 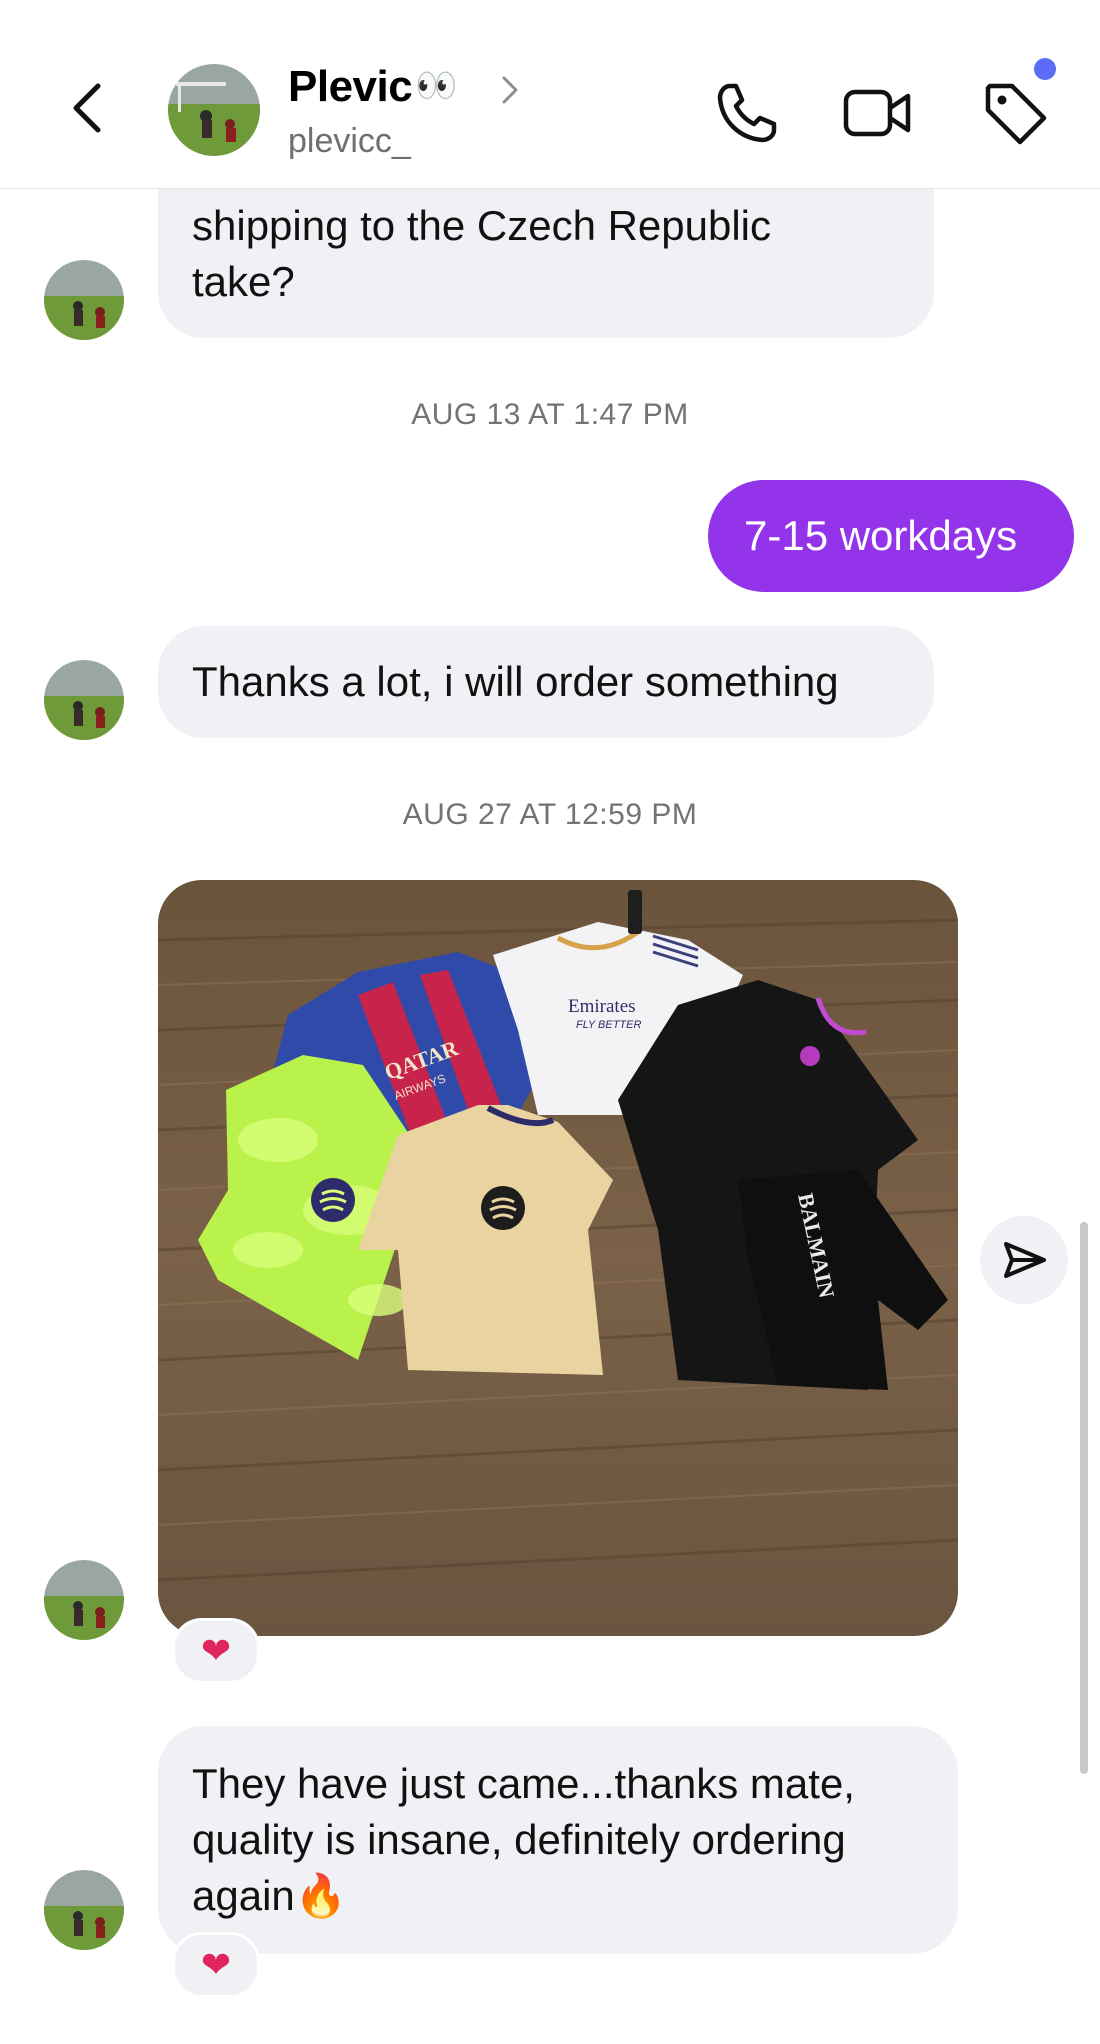 What do you see at coordinates (90, 108) in the screenshot?
I see `back-chevron-icon` at bounding box center [90, 108].